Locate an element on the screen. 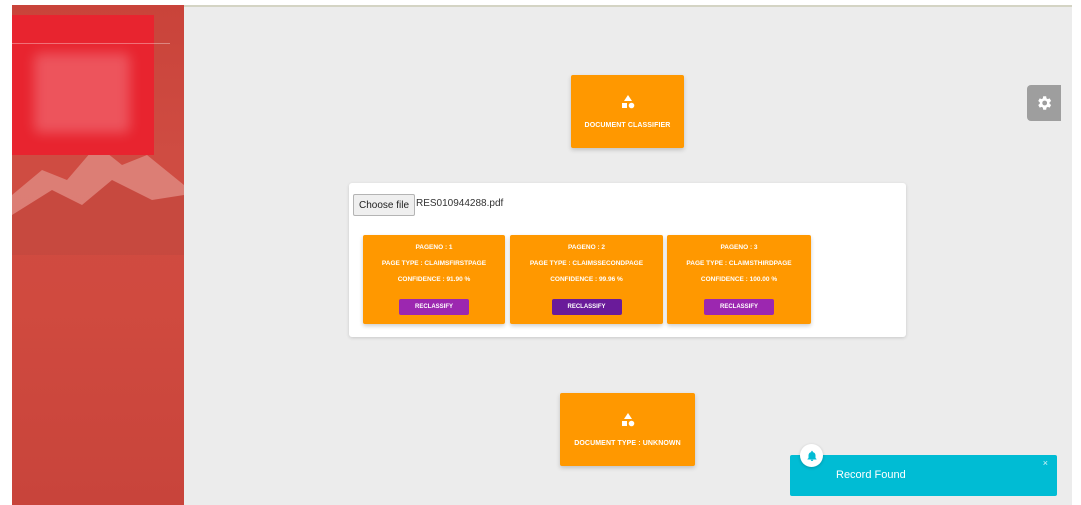 The width and height of the screenshot is (1081, 505). bell-icon-wrapper is located at coordinates (811, 455).